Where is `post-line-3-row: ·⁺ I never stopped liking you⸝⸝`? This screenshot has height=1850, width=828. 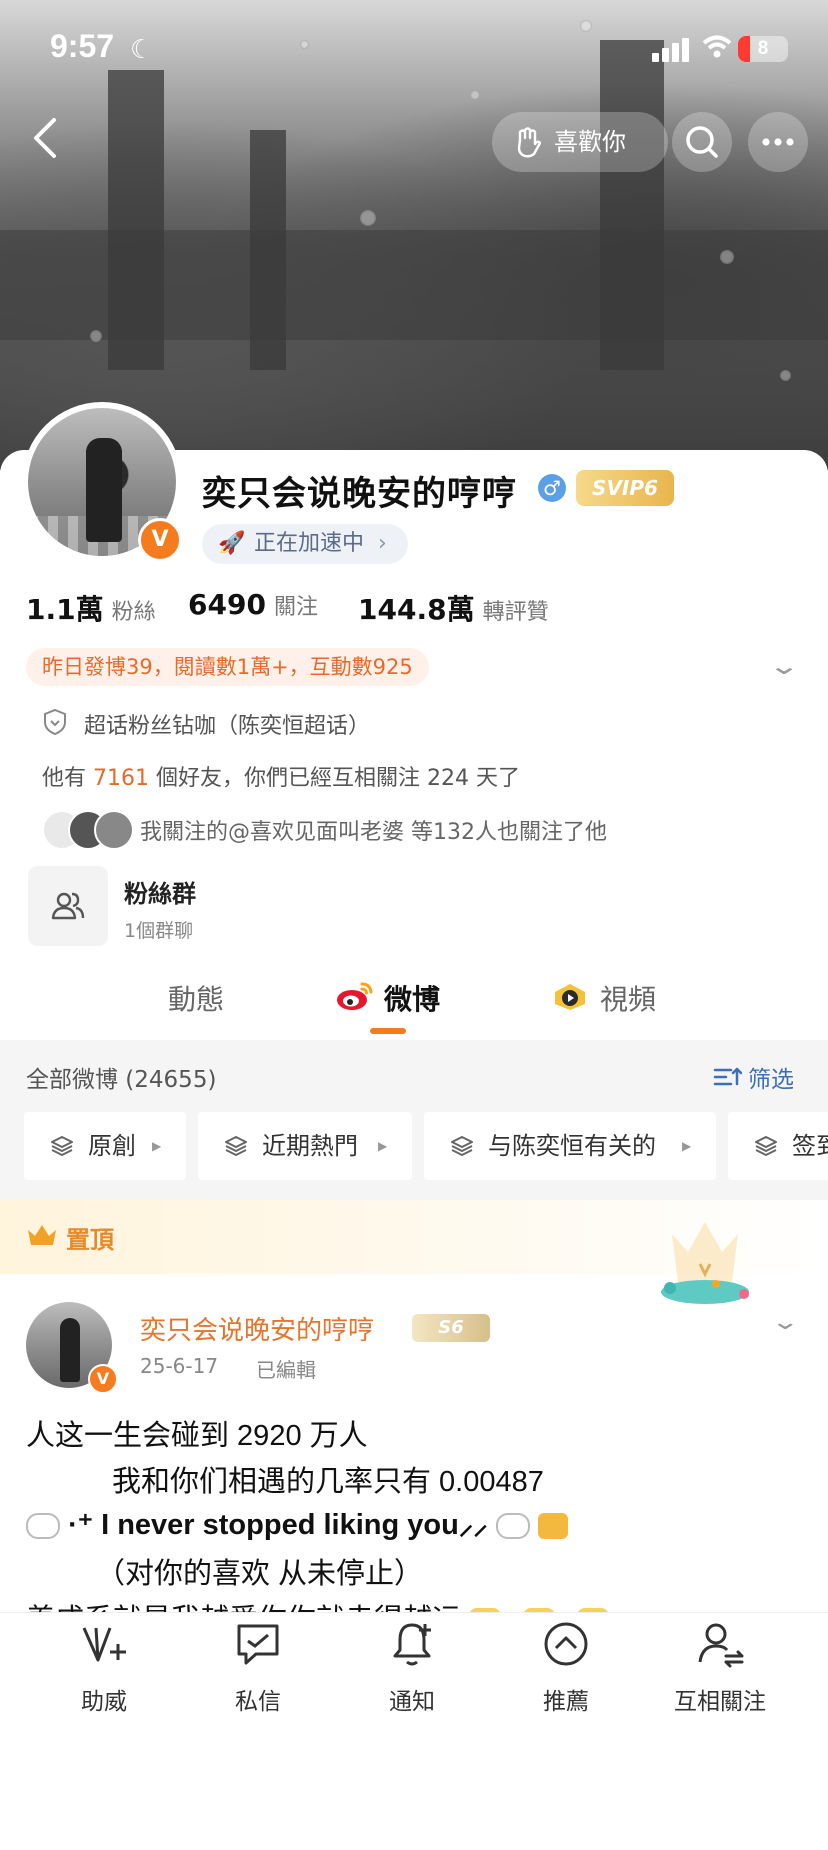 post-line-3-row: ·⁺ I never stopped liking you⸝⸝ is located at coordinates (297, 1523).